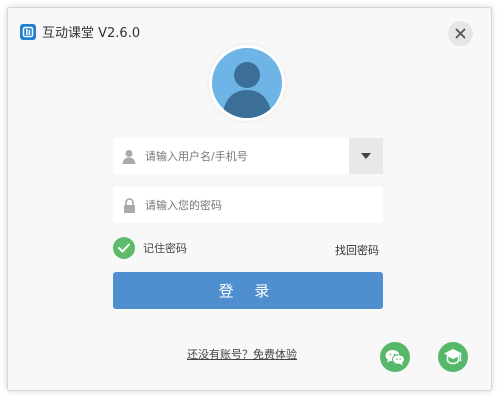 The width and height of the screenshot is (500, 400). I want to click on close-button, so click(460, 33).